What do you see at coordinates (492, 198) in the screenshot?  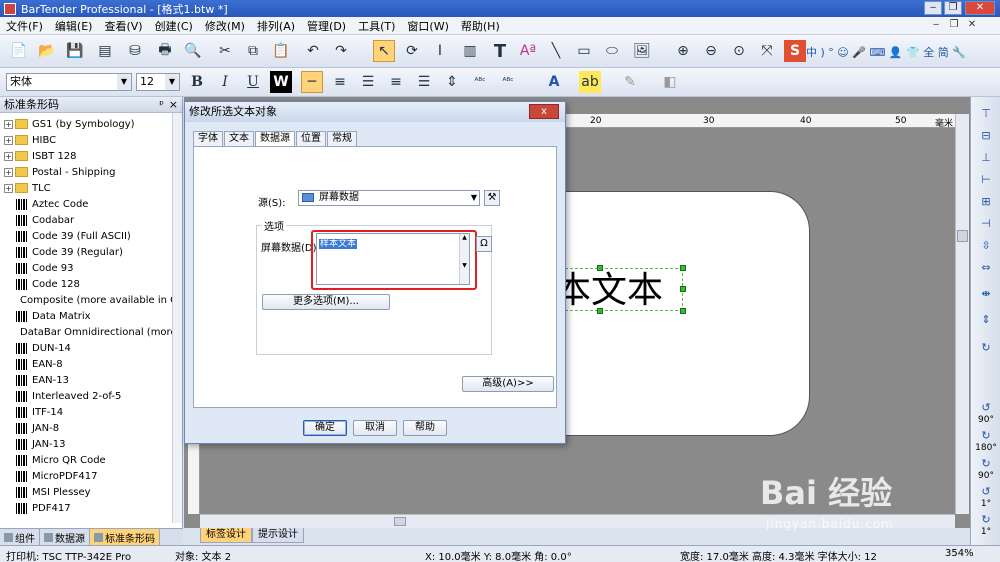 I see `source-wizard-icon: ⚒` at bounding box center [492, 198].